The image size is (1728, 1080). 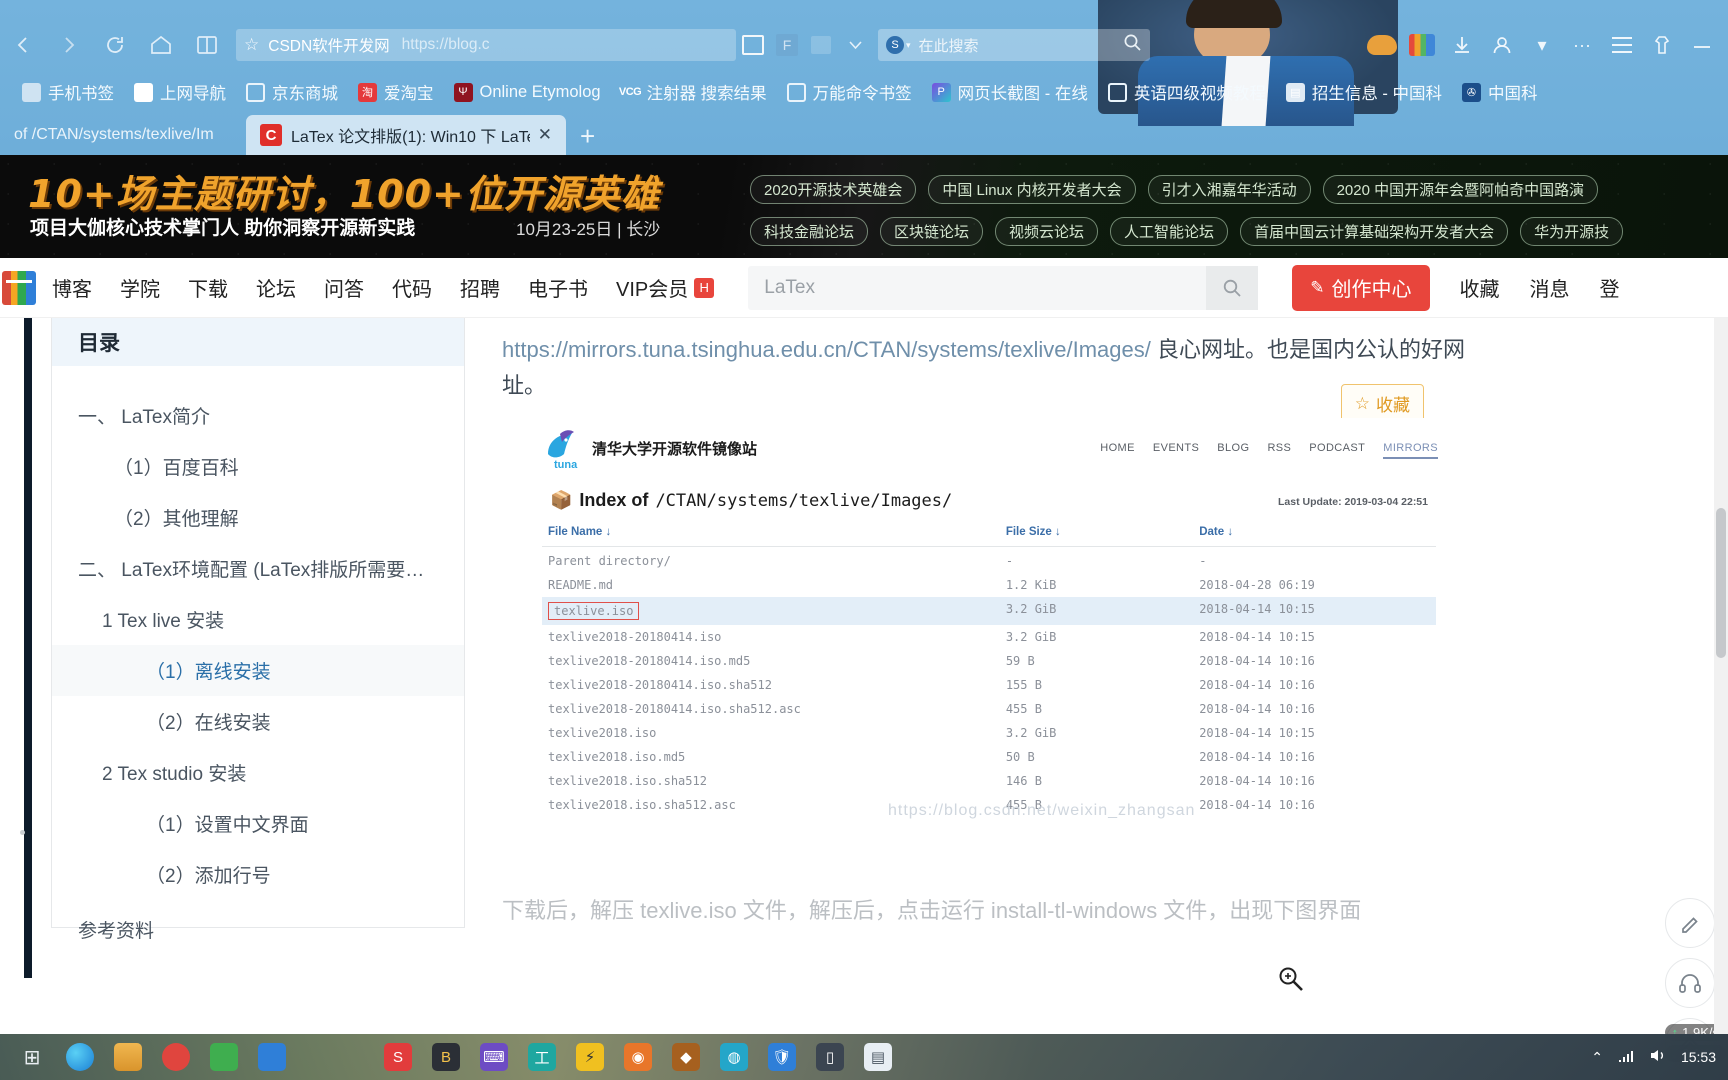 What do you see at coordinates (494, 1057) in the screenshot?
I see `purple-app-icon: ⌨` at bounding box center [494, 1057].